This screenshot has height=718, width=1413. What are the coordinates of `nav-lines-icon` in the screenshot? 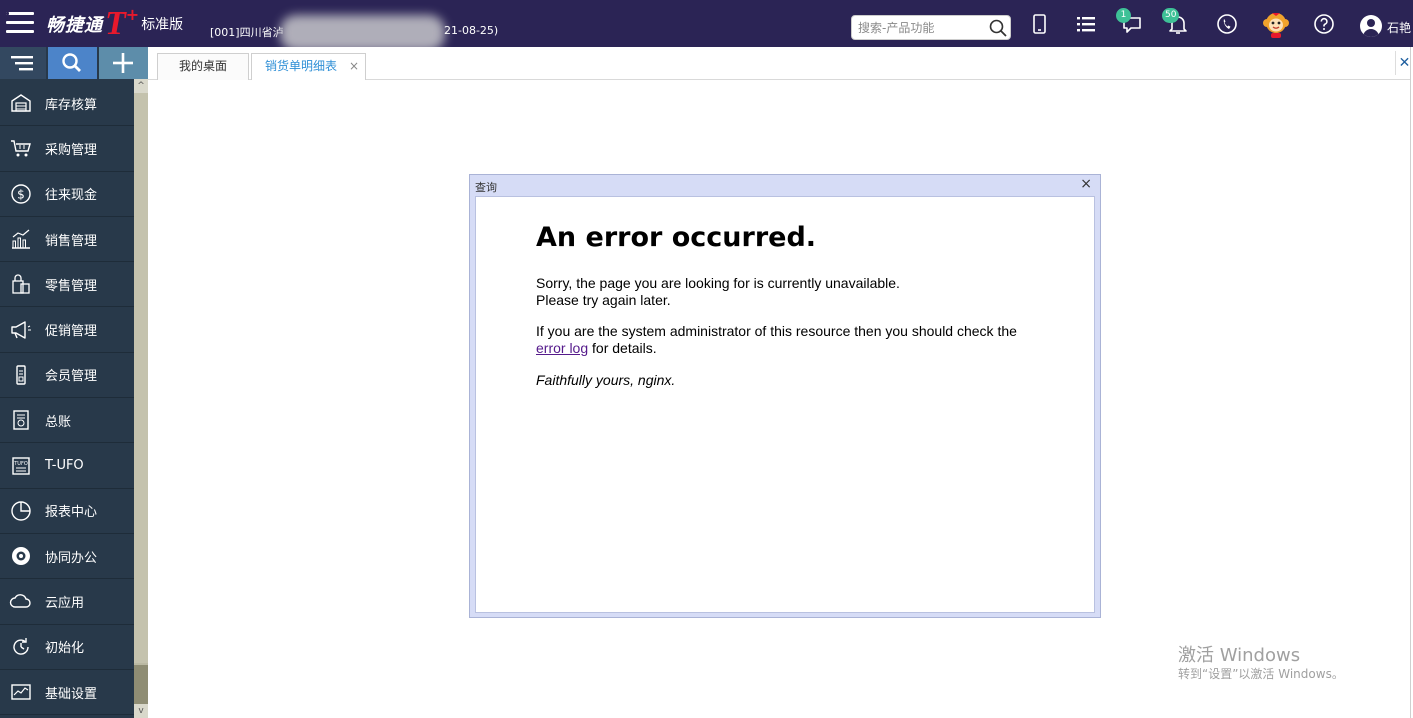 It's located at (22, 63).